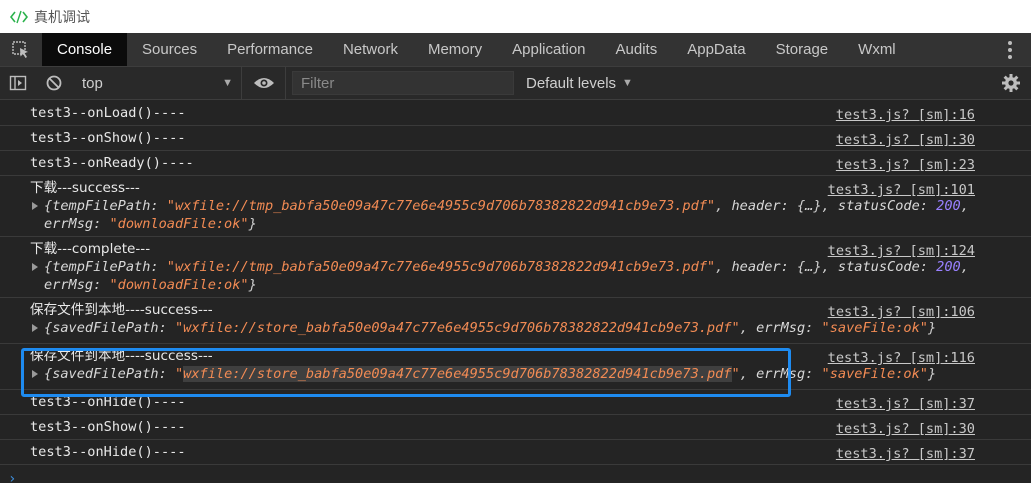 Image resolution: width=1031 pixels, height=483 pixels. Describe the element at coordinates (19, 16) in the screenshot. I see `code-brackets-icon` at that location.